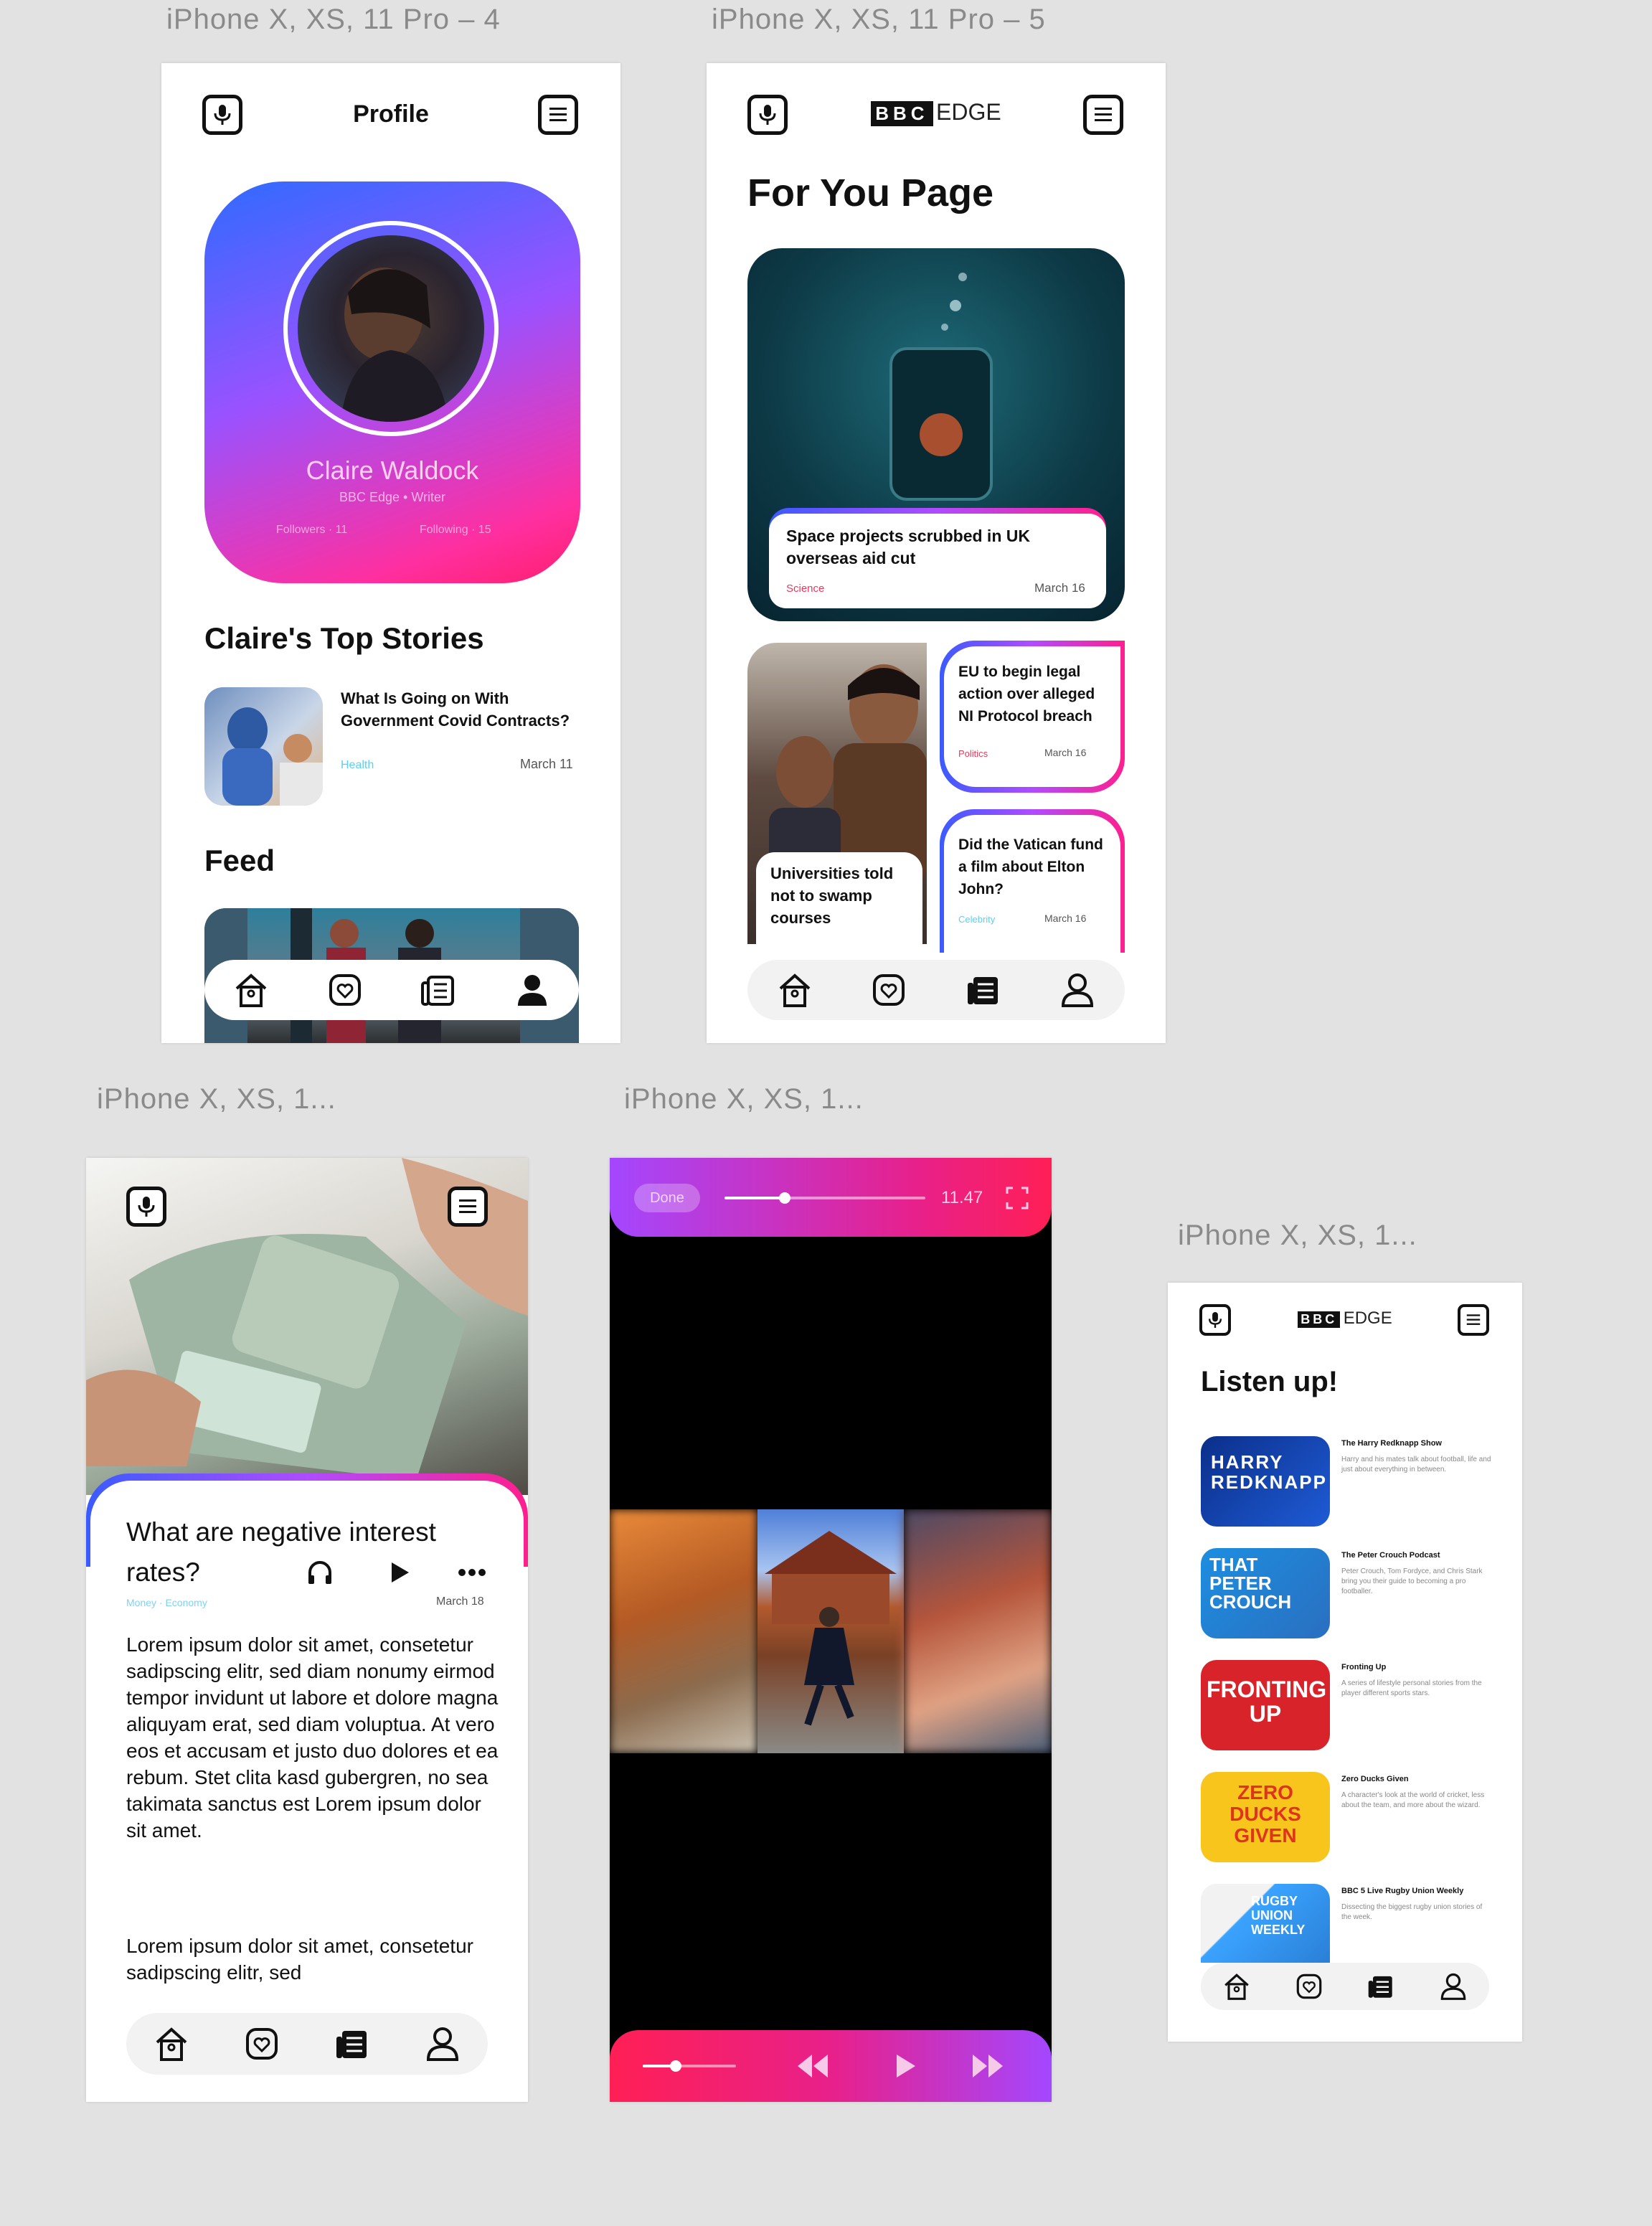 Image resolution: width=1652 pixels, height=2226 pixels. I want to click on fullscreen-icon, so click(1017, 1198).